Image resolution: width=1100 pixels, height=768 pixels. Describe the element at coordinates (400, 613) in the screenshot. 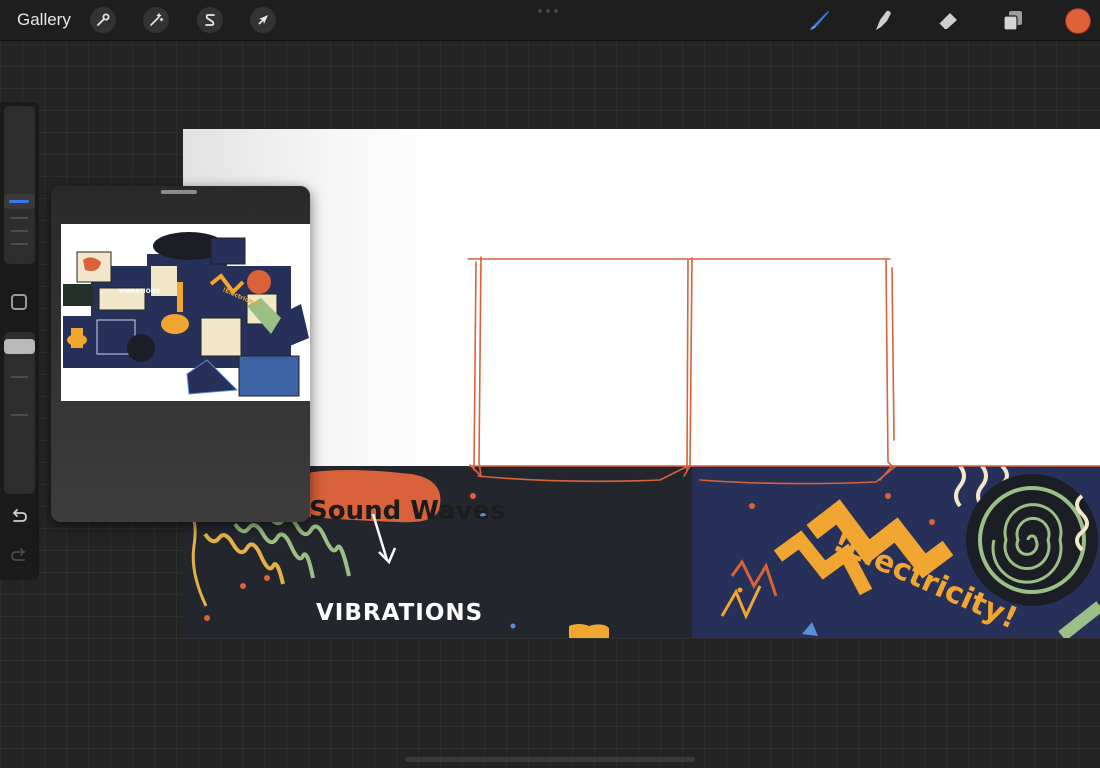

I see `vibrations-text: VIBRATIONS` at that location.